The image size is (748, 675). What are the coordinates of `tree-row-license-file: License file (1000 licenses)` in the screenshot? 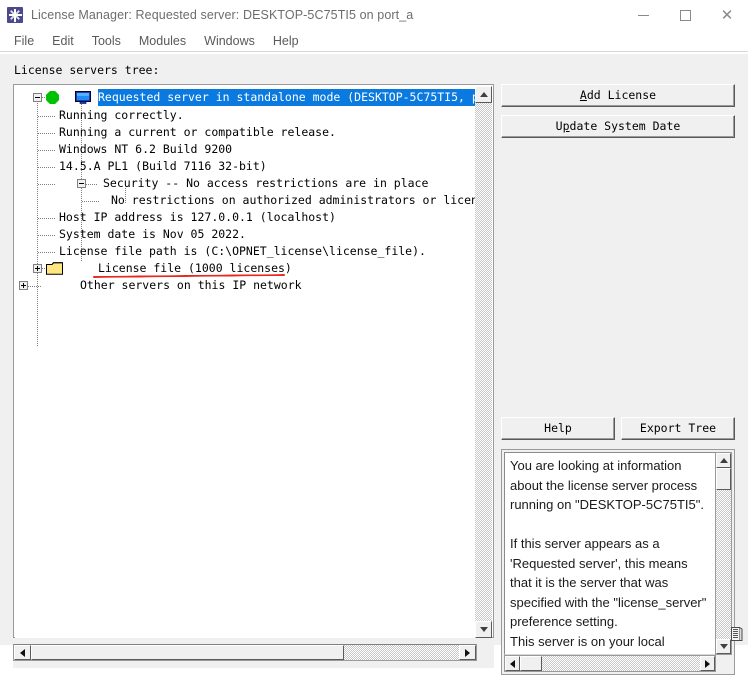 It's located at (246, 269).